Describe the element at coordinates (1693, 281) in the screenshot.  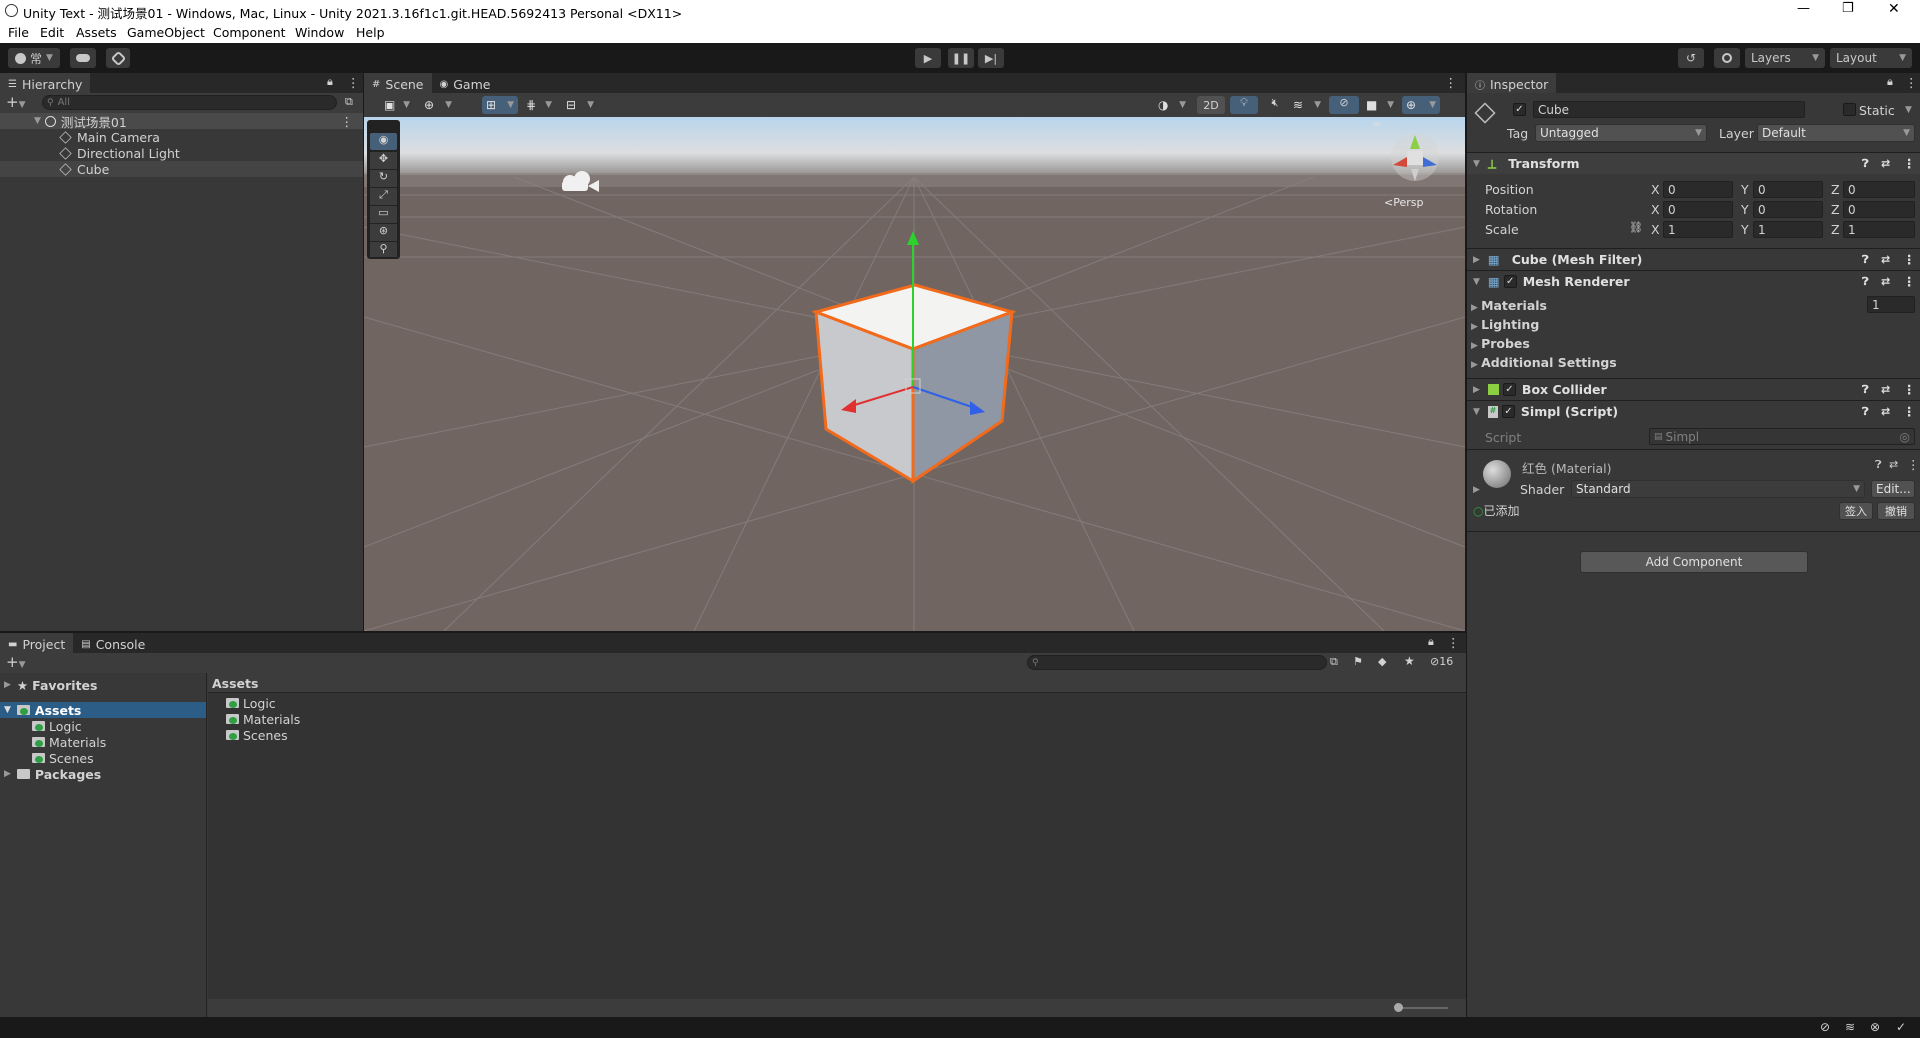
I see `mesh-renderer-header: ▼ ▦ ✓ Mesh Renderer ❓︎ ⇄ ⋮` at that location.